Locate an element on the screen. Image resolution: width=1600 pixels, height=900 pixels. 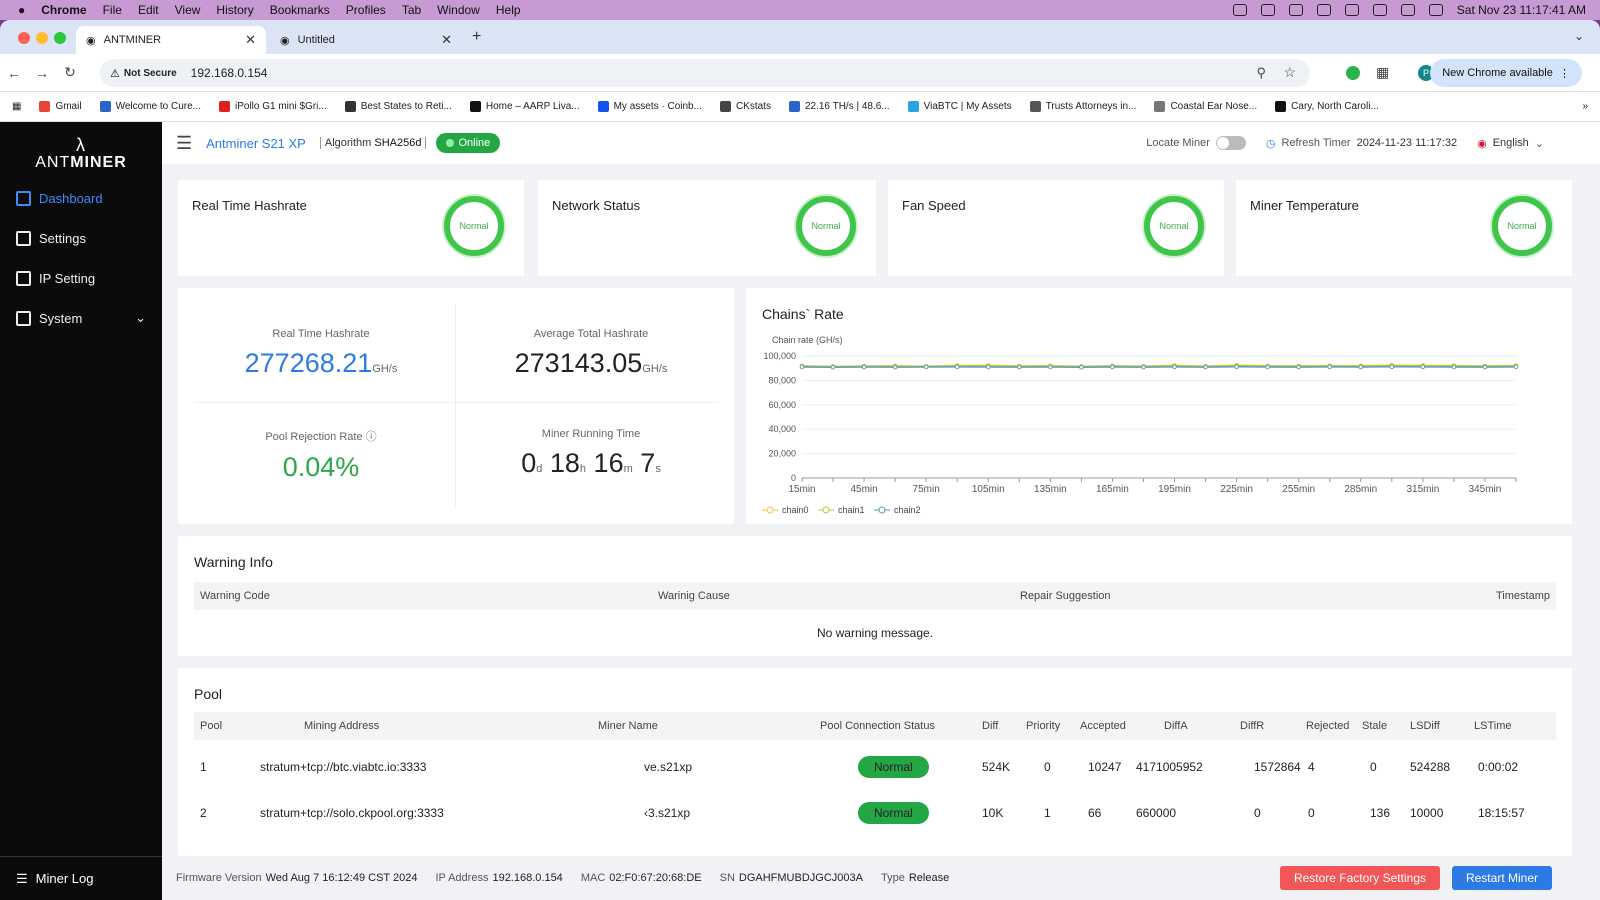
pool-cell: 1 is located at coordinates (1047, 813).